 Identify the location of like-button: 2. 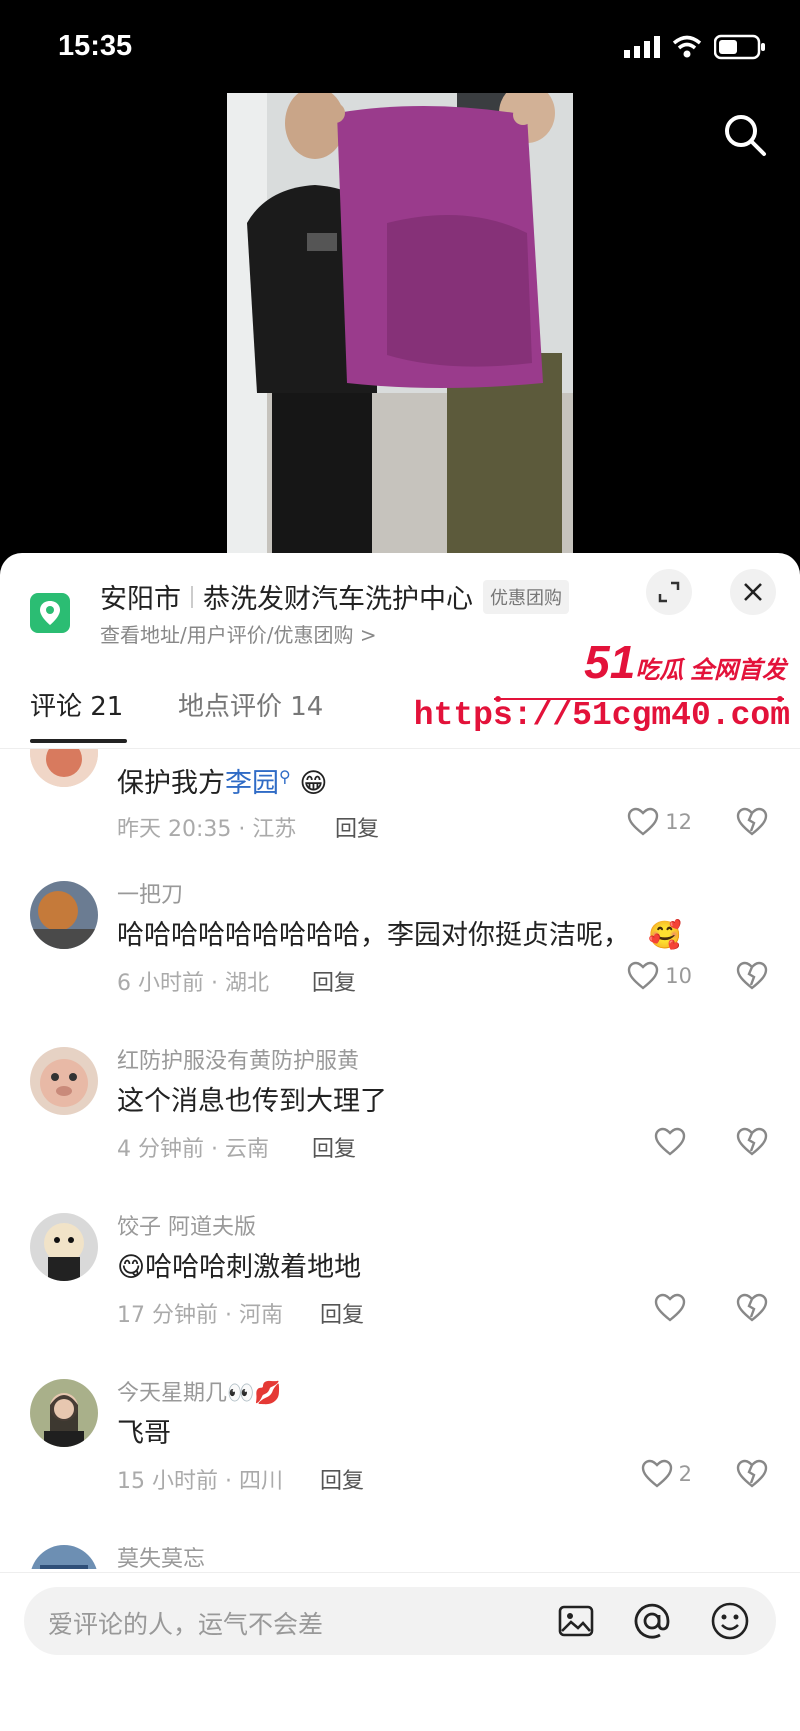
(666, 1474).